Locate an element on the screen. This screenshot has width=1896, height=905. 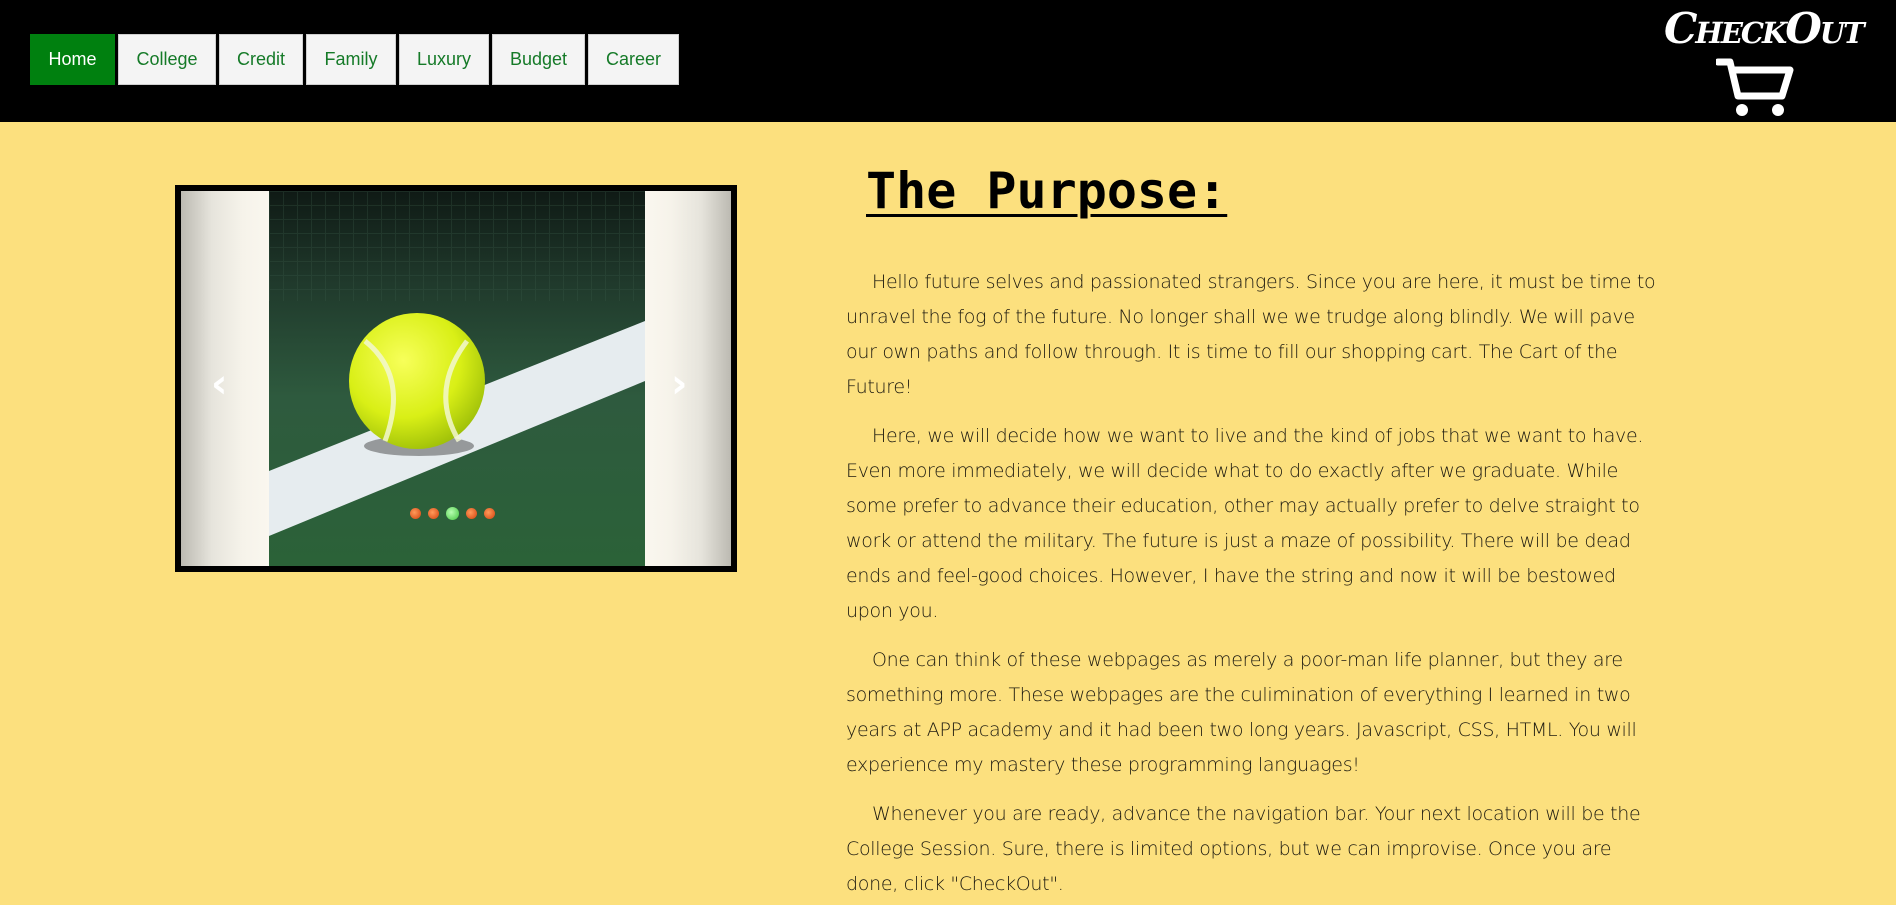
slider-prev-button: ‹ is located at coordinates (225, 378).